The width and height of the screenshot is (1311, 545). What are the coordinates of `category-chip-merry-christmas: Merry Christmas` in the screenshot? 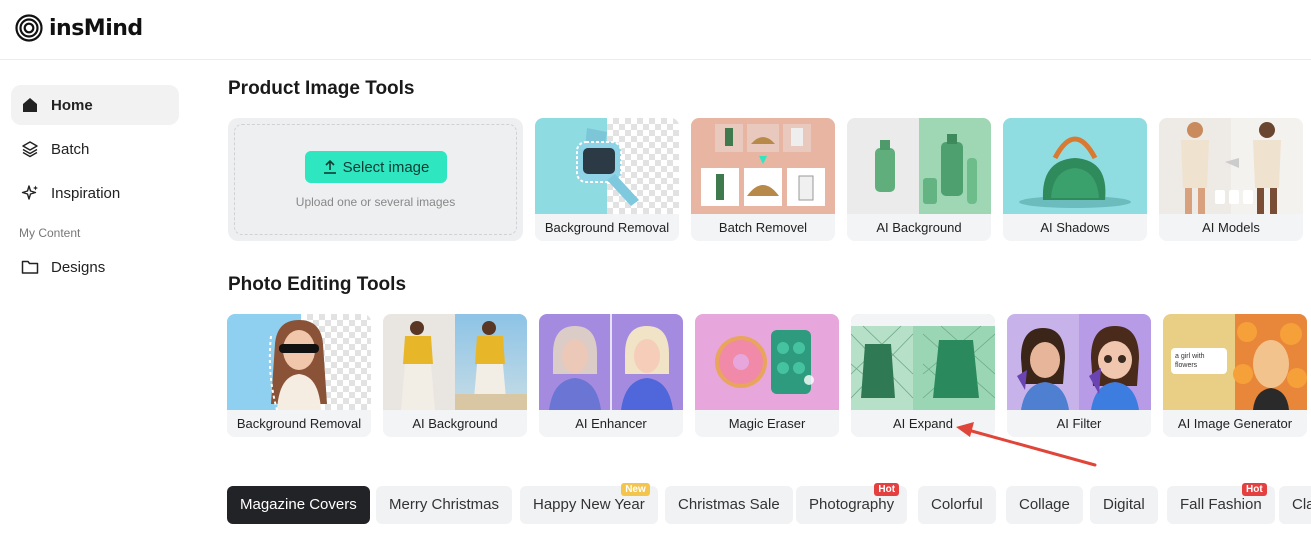 It's located at (444, 505).